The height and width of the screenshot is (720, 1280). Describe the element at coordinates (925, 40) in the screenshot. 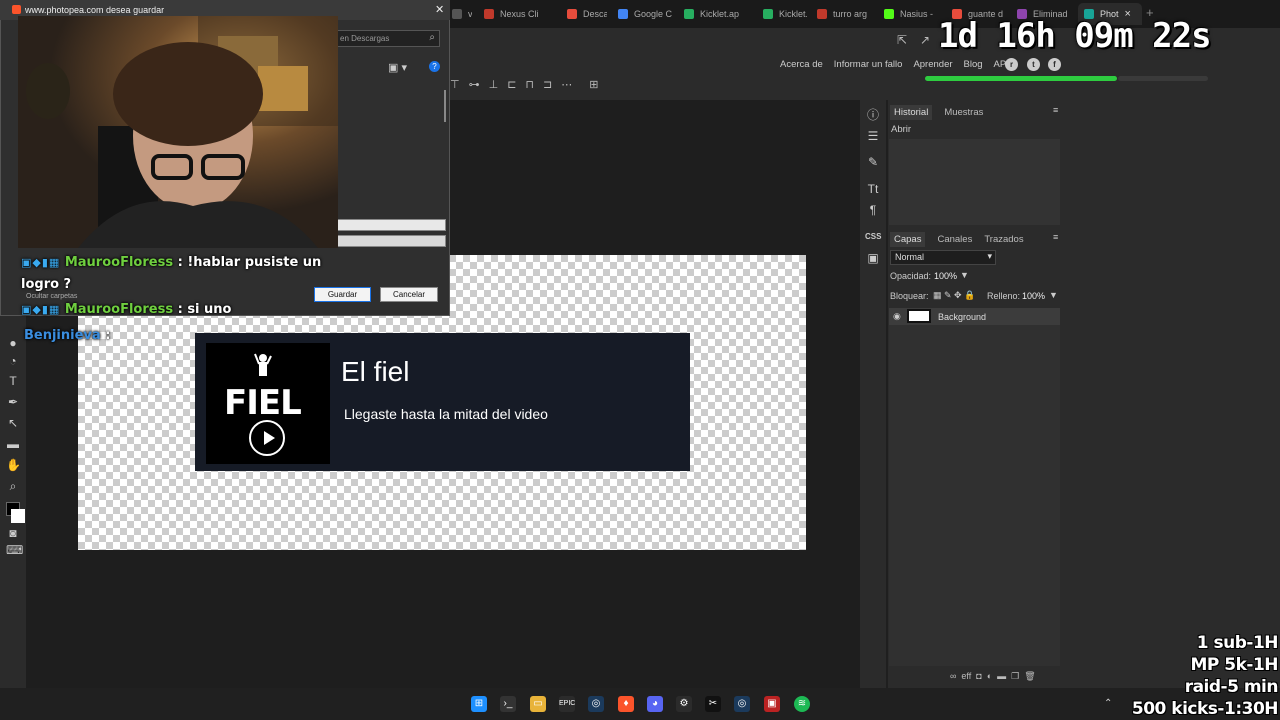

I see `share-icon: ↗` at that location.